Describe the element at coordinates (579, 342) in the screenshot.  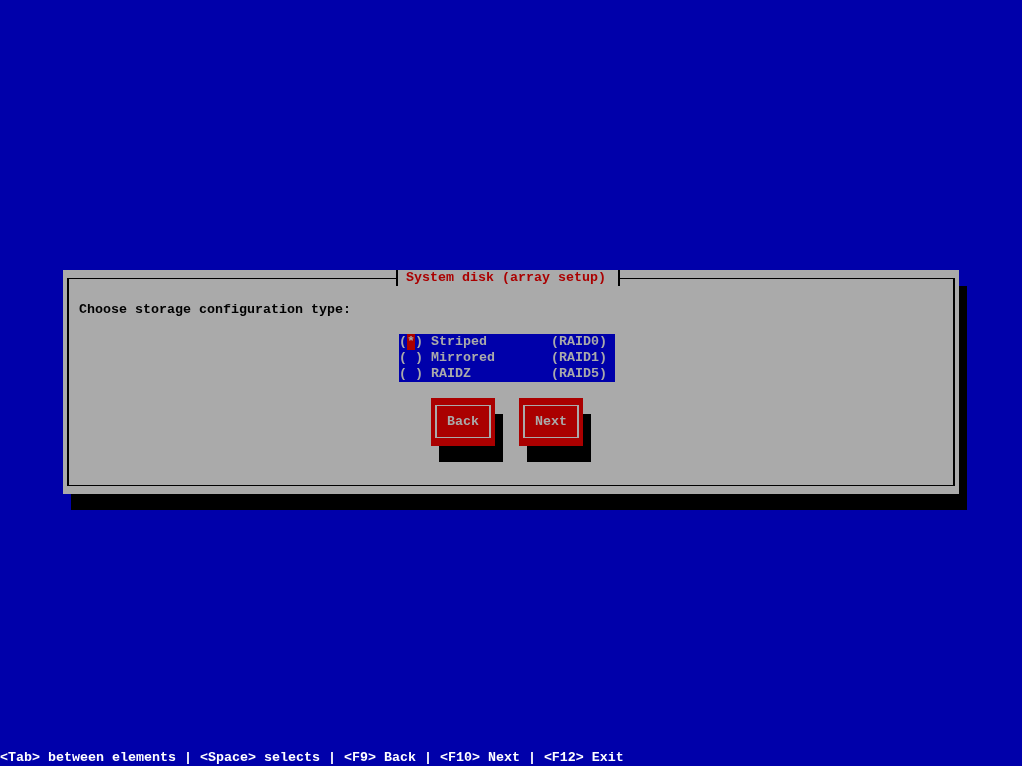
I see `raid-level-text: (RAID0)` at that location.